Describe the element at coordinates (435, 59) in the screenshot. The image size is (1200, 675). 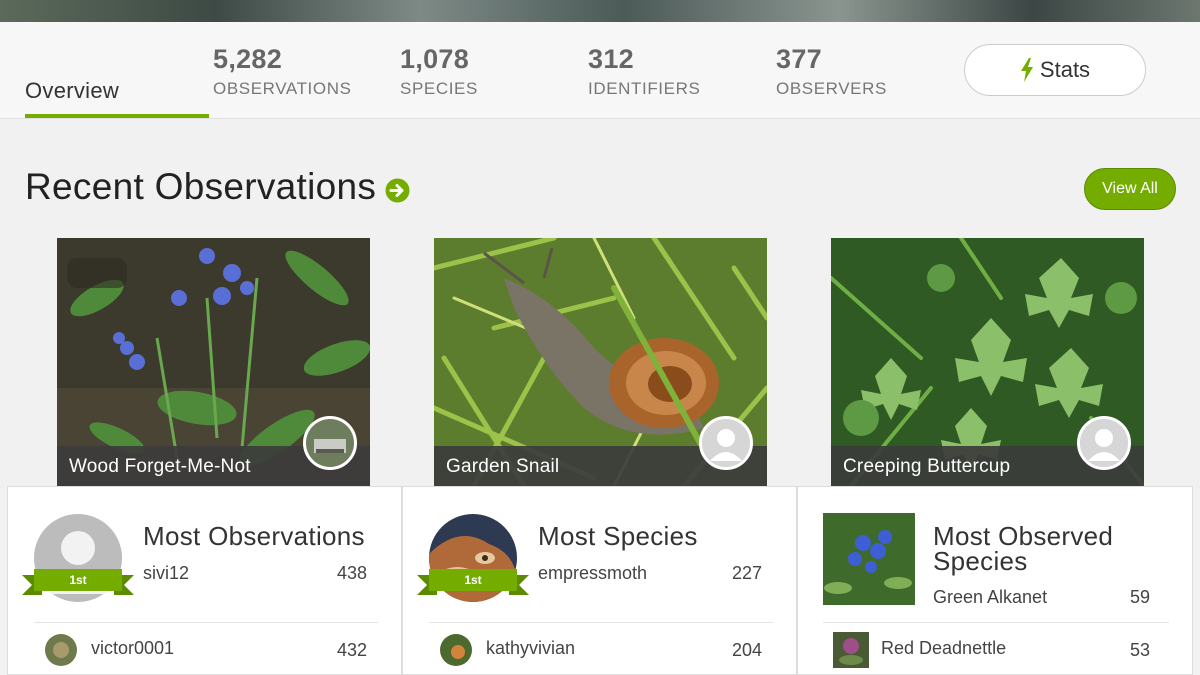
I see `stat-value: 1,078` at that location.